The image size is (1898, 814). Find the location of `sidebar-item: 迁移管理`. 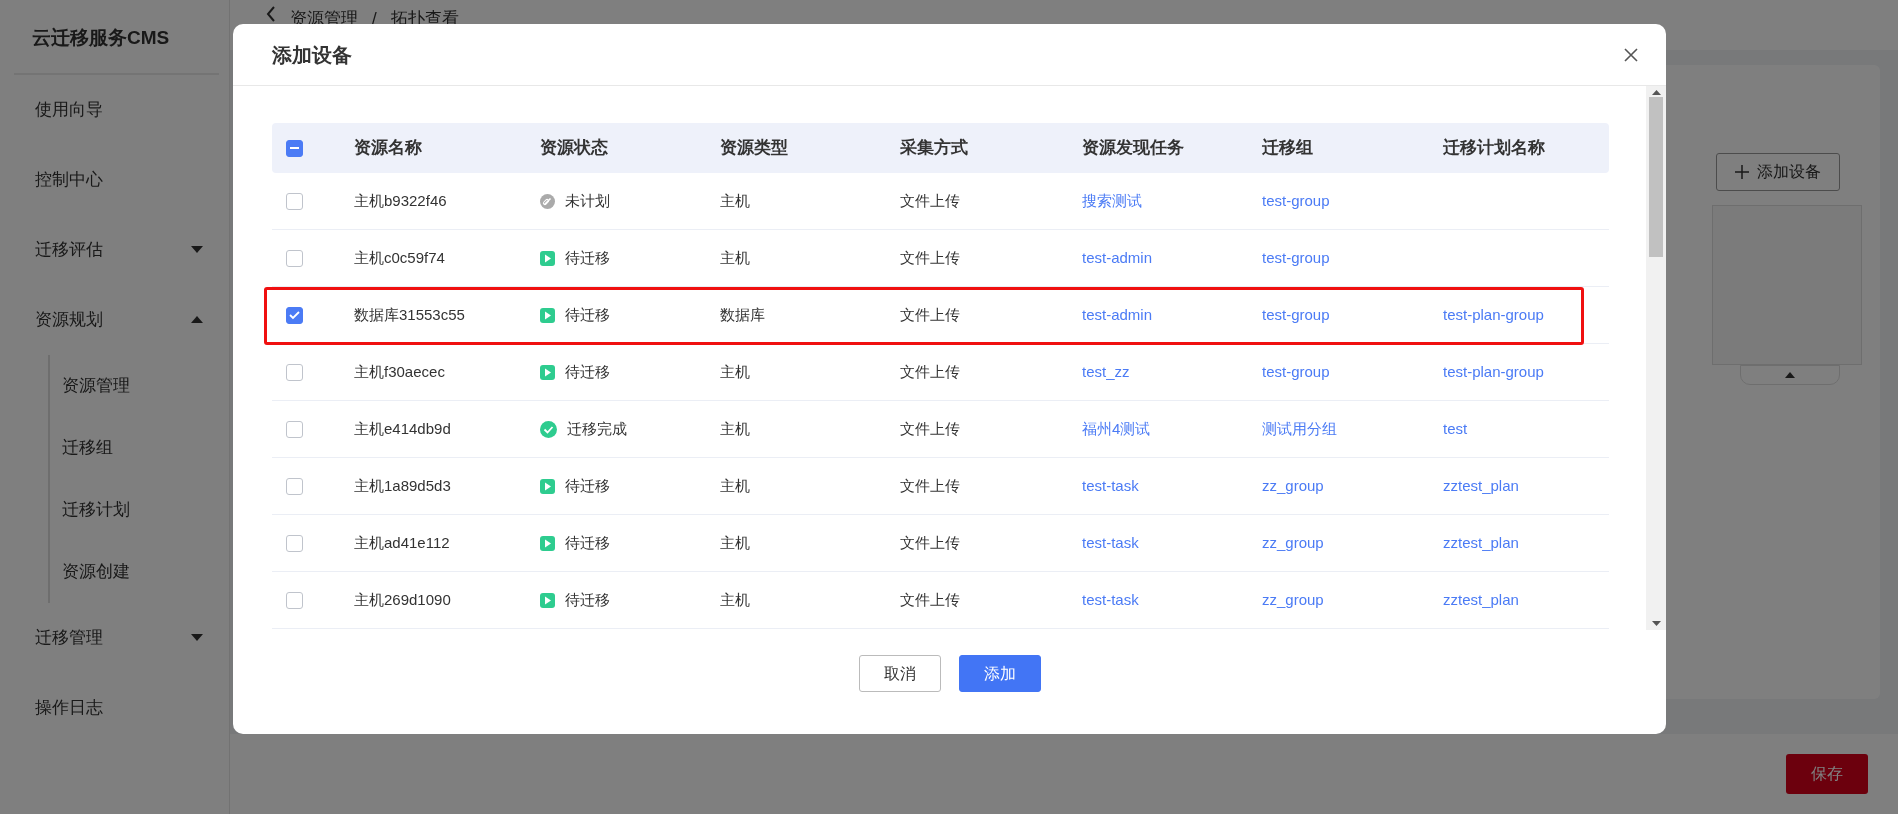

sidebar-item: 迁移管理 is located at coordinates (114, 637).